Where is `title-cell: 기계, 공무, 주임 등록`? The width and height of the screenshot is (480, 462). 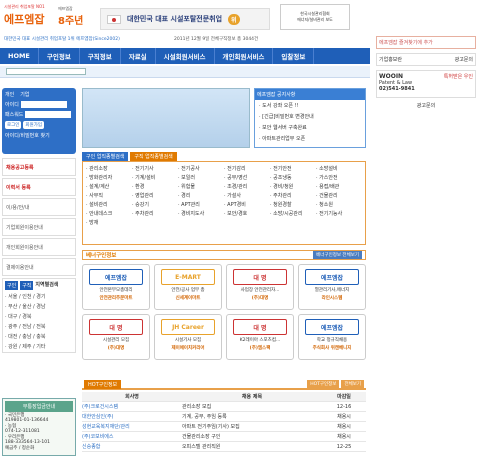 title-cell: 기계, 공무, 주임 등록 is located at coordinates (252, 416).